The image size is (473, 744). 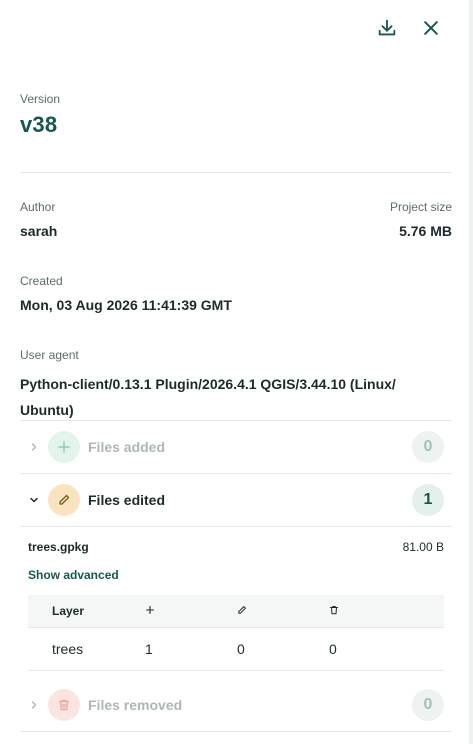 I want to click on changes-table: Layer trees 1 0 0, so click(x=236, y=633).